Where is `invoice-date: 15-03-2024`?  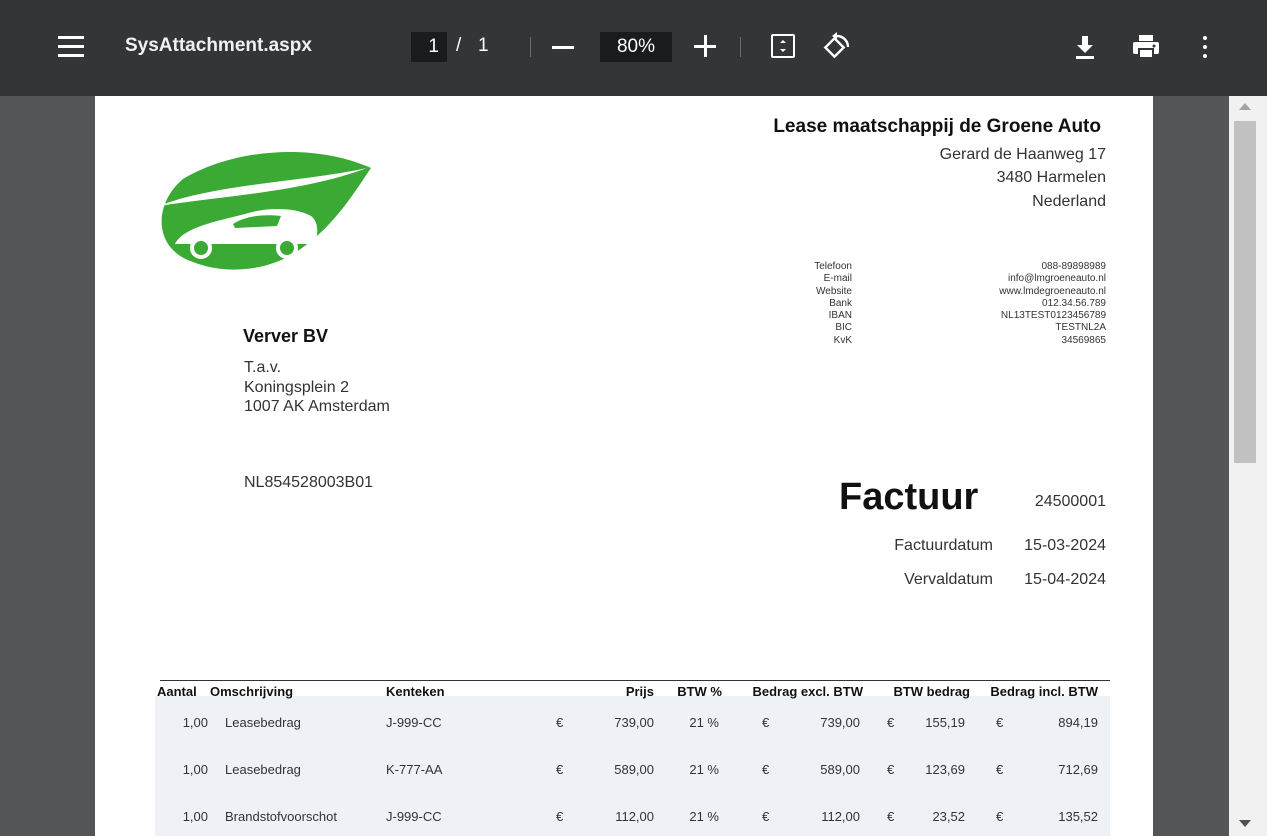
invoice-date: 15-03-2024 is located at coordinates (1065, 545).